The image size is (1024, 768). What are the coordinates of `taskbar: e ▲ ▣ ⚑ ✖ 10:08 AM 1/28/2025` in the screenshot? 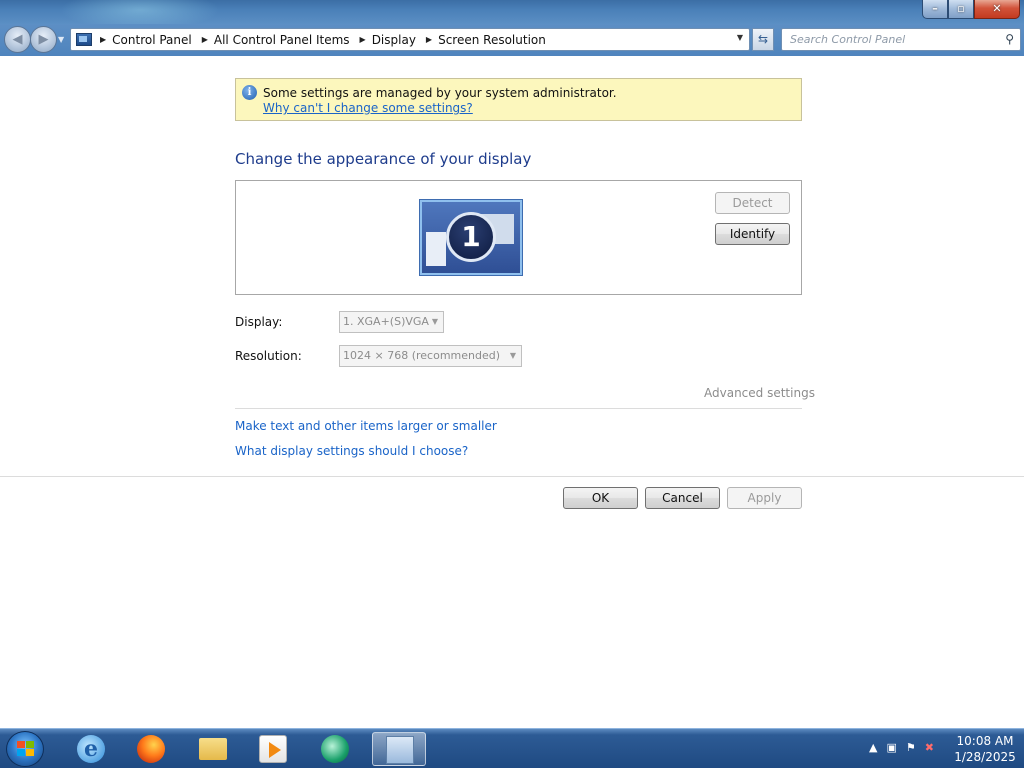 It's located at (512, 748).